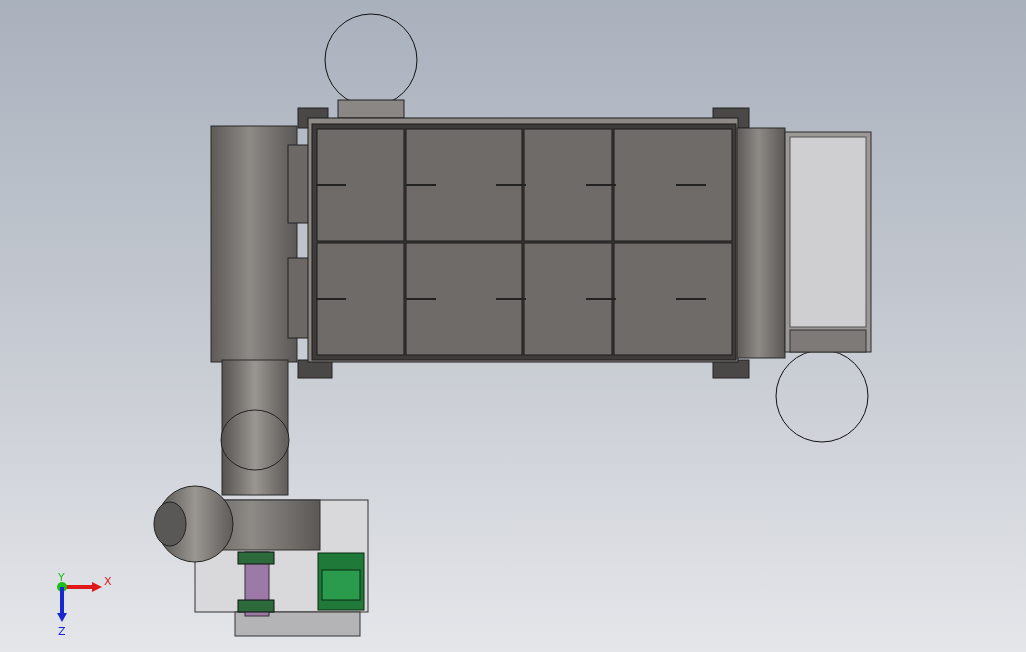 The height and width of the screenshot is (652, 1026). Describe the element at coordinates (62, 631) in the screenshot. I see `axis-label: Z` at that location.